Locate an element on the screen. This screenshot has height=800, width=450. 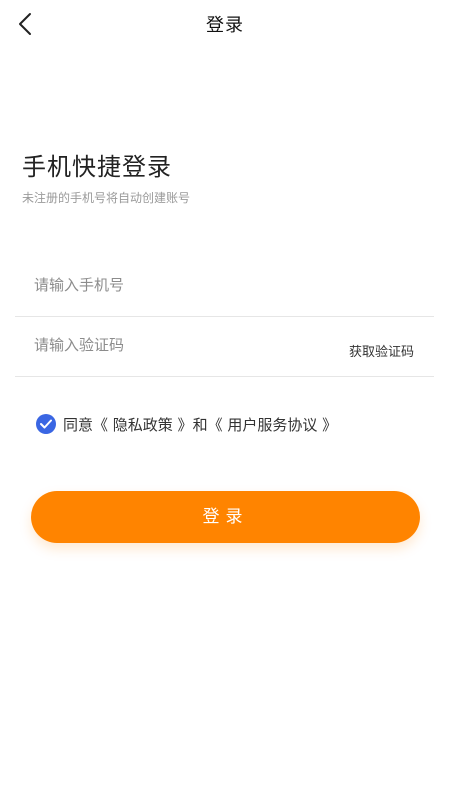
phone-input is located at coordinates (179, 285).